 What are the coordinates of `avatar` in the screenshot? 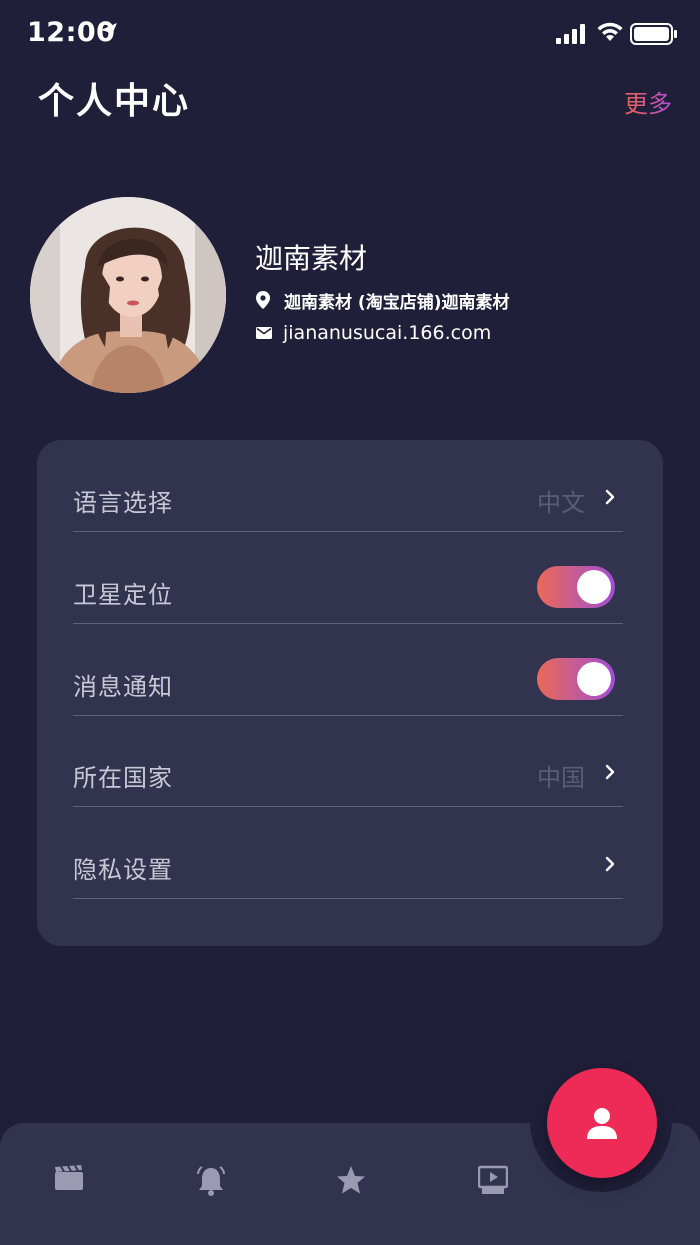 It's located at (128, 295).